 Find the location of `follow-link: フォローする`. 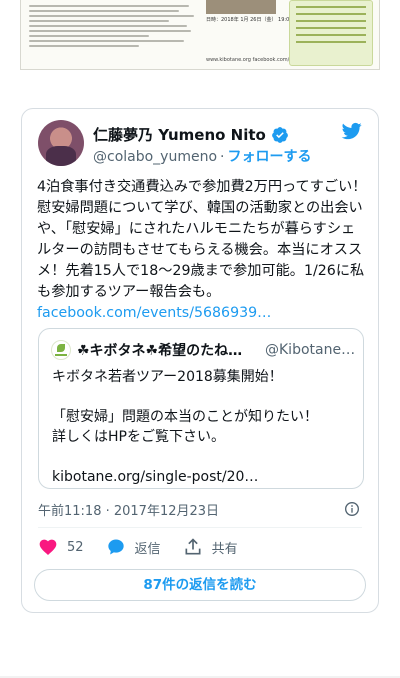

follow-link: フォローする is located at coordinates (269, 157).